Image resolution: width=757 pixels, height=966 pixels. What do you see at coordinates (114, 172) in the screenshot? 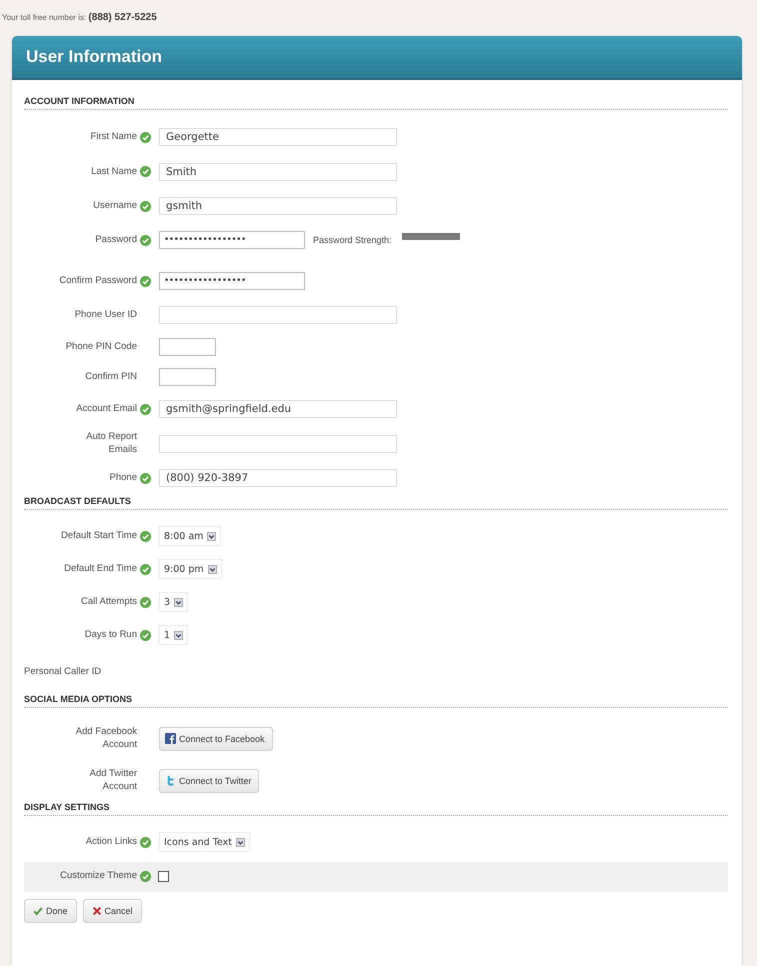
I see `field-label: Last Name` at bounding box center [114, 172].